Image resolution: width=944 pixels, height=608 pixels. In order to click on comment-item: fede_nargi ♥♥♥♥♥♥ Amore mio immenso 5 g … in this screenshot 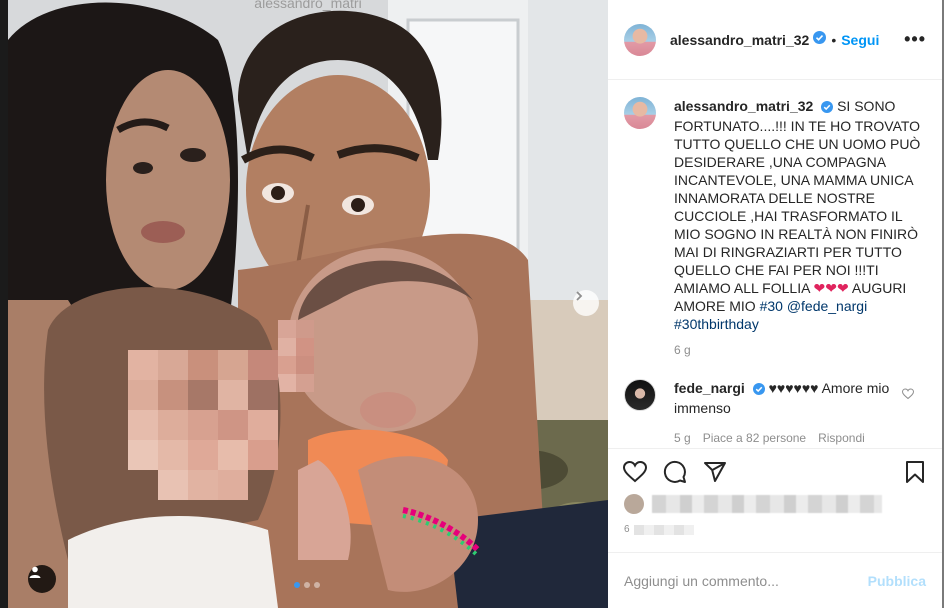, I will do `click(775, 413)`.